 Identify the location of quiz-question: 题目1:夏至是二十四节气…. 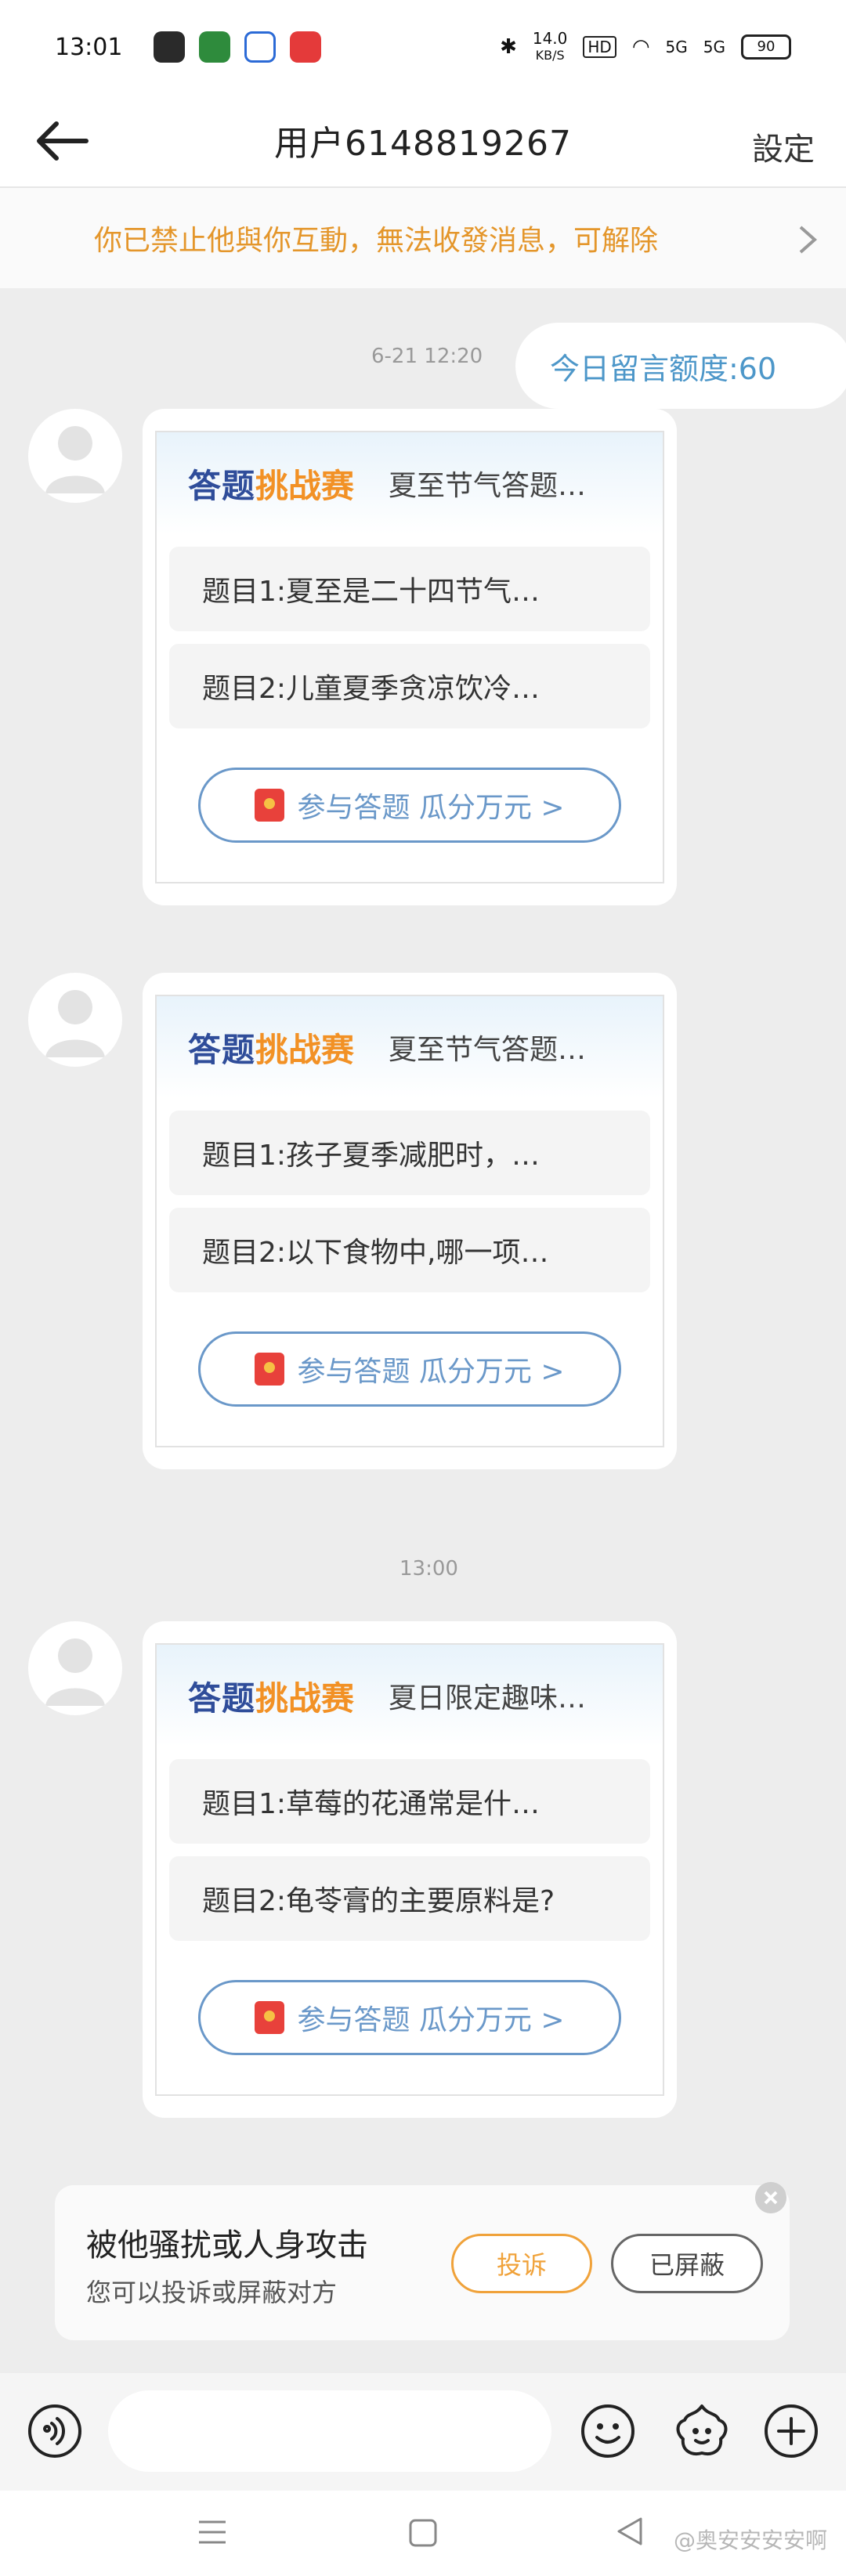
(410, 589).